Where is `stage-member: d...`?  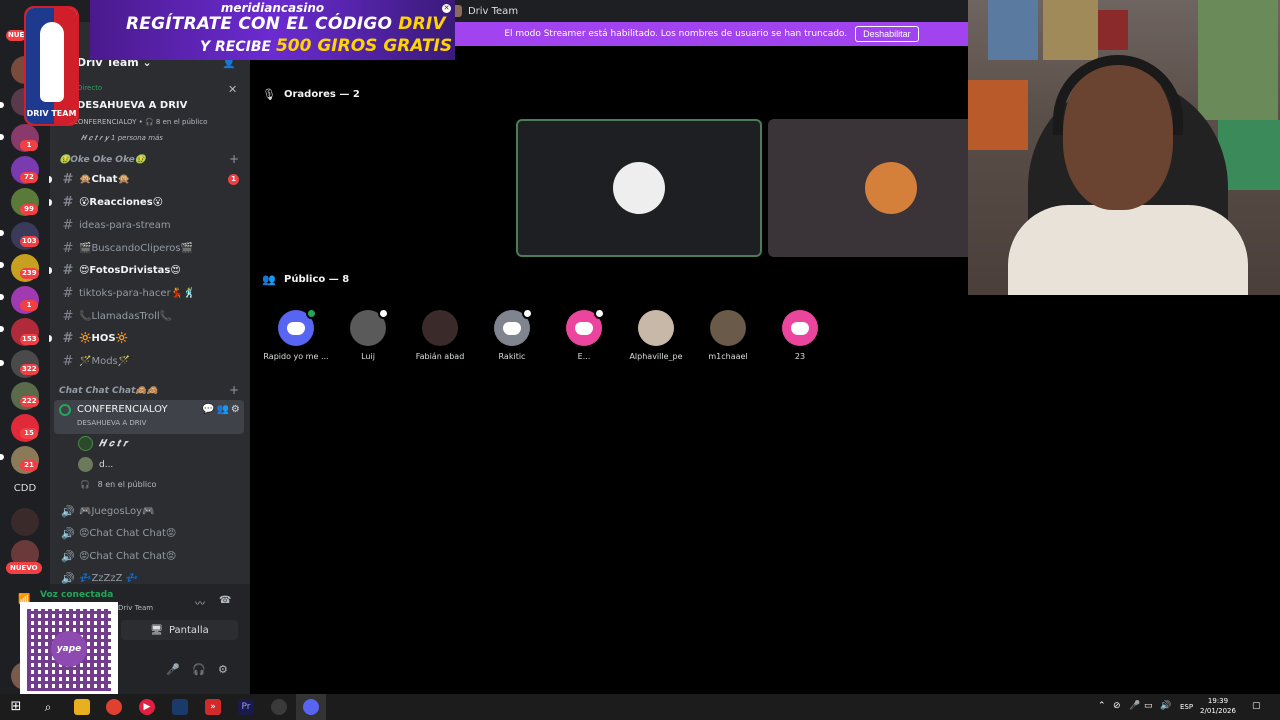 stage-member: d... is located at coordinates (95, 464).